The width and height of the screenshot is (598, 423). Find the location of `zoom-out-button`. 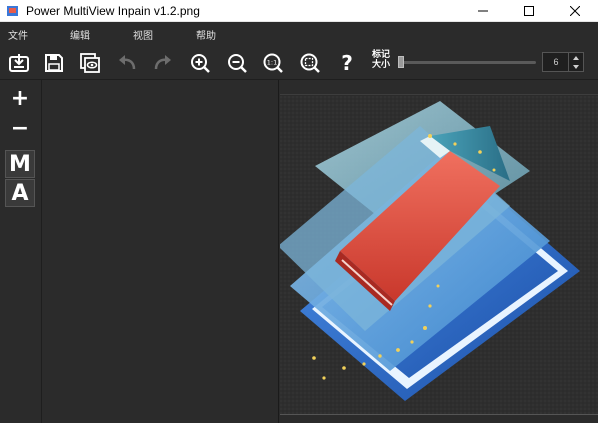

zoom-out-button is located at coordinates (237, 63).